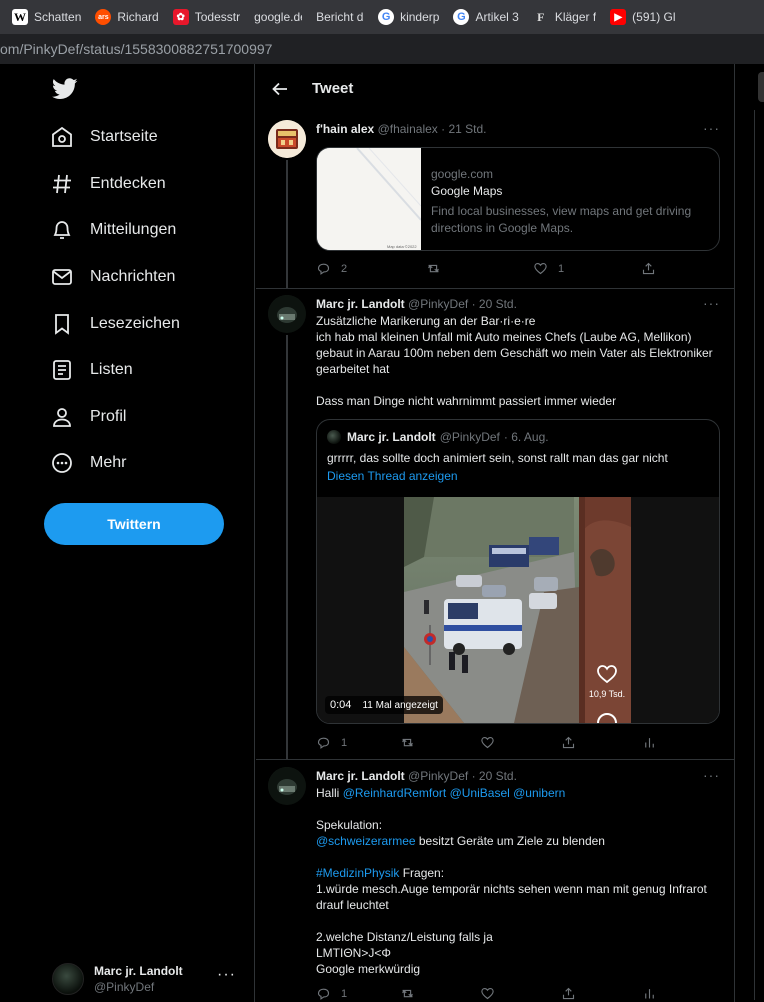 This screenshot has width=764, height=1002. What do you see at coordinates (521, 271) in the screenshot?
I see `tweet-actions: 2 1` at bounding box center [521, 271].